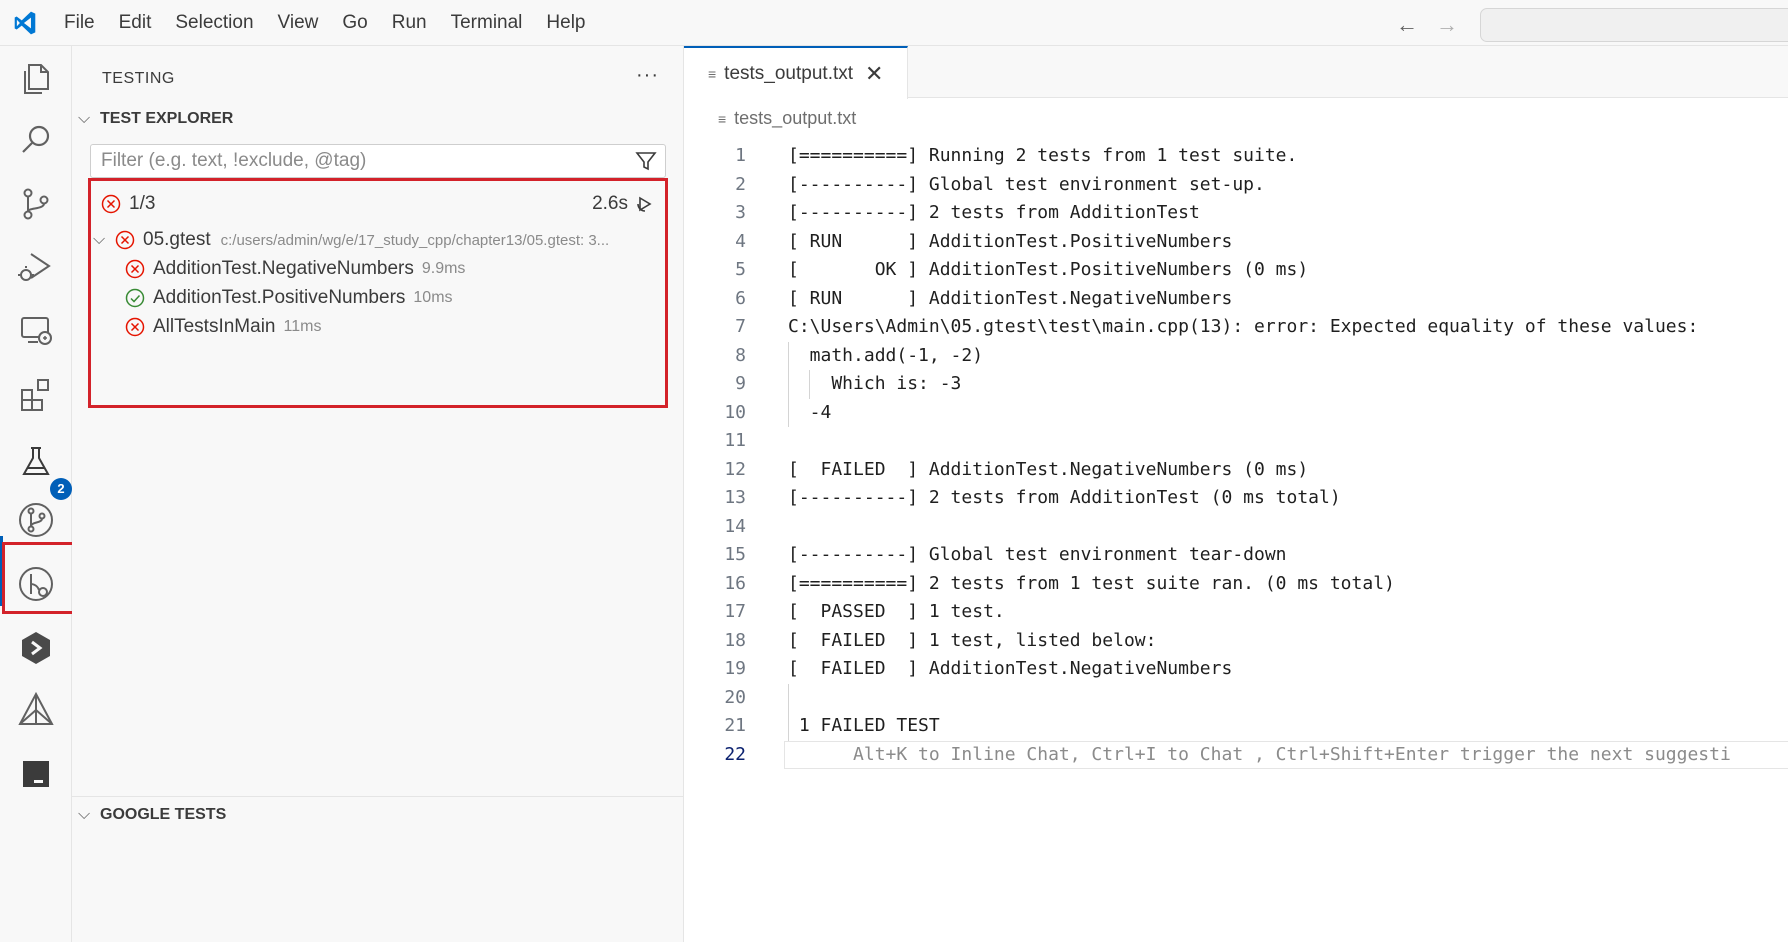 Image resolution: width=1788 pixels, height=942 pixels. Describe the element at coordinates (1236, 356) in the screenshot. I see `code-line: 8 math.add(-1, -2)` at that location.